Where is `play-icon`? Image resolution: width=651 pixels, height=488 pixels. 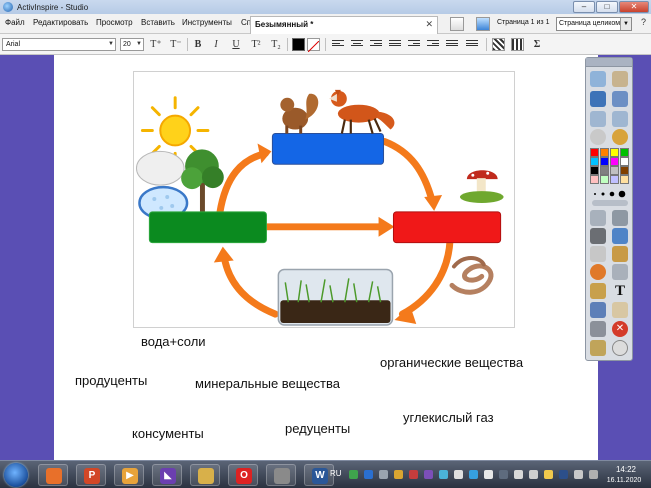 play-icon is located at coordinates (598, 137).